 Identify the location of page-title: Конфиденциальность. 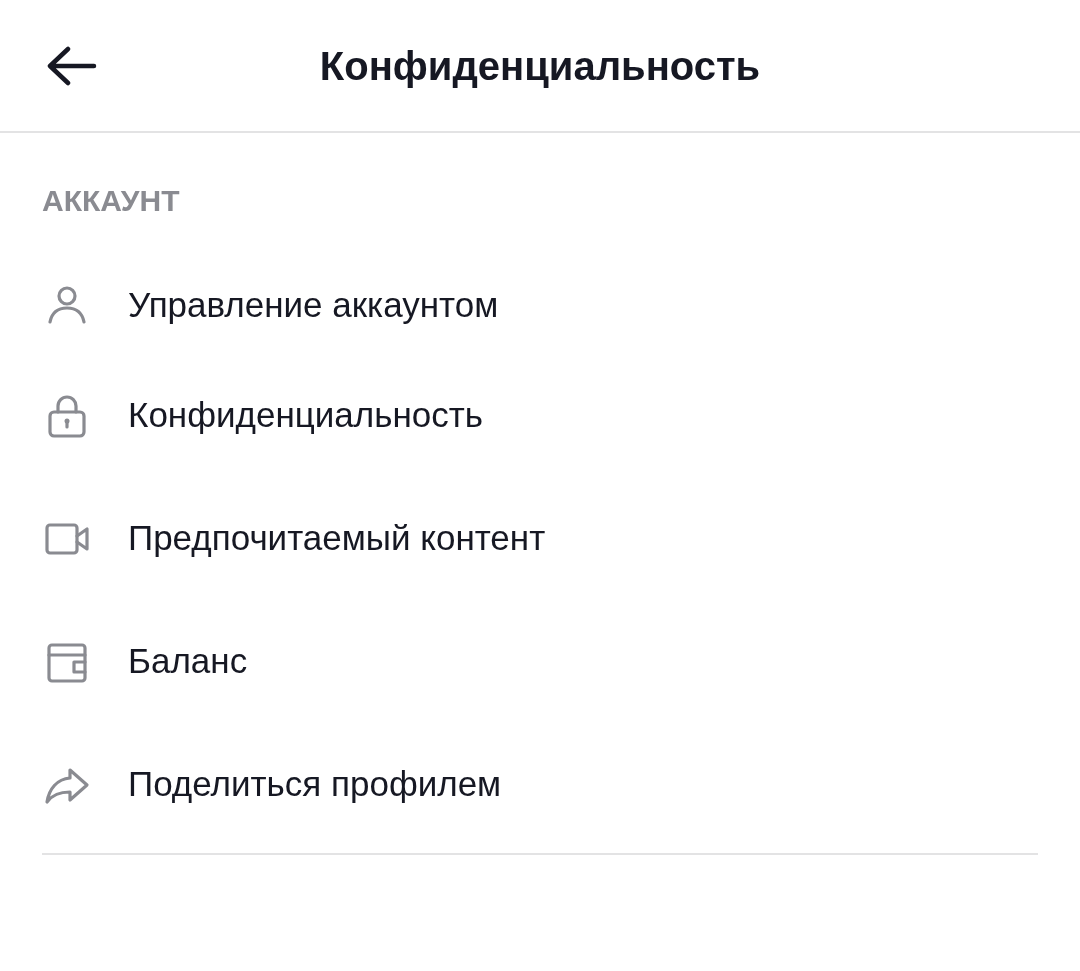
(540, 66).